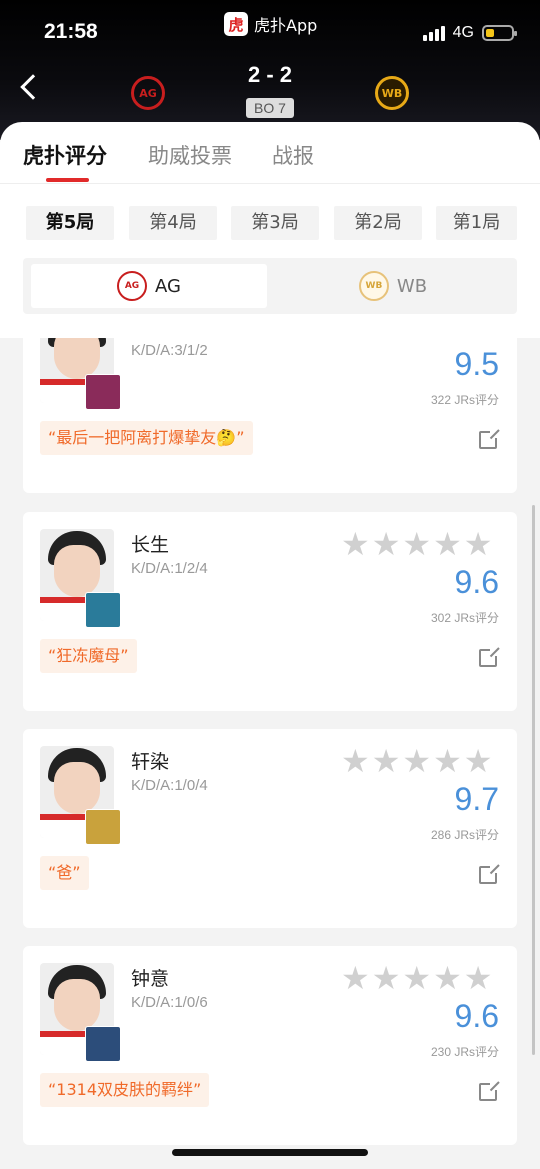 The width and height of the screenshot is (540, 1169). I want to click on player-rating: 9.7, so click(476, 799).